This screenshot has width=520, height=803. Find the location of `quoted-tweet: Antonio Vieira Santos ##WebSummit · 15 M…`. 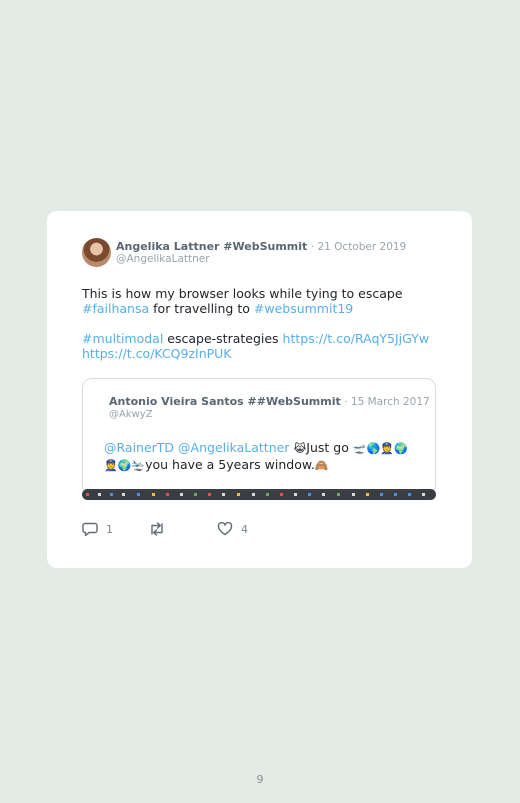

quoted-tweet: Antonio Vieira Santos ##WebSummit · 15 M… is located at coordinates (259, 437).